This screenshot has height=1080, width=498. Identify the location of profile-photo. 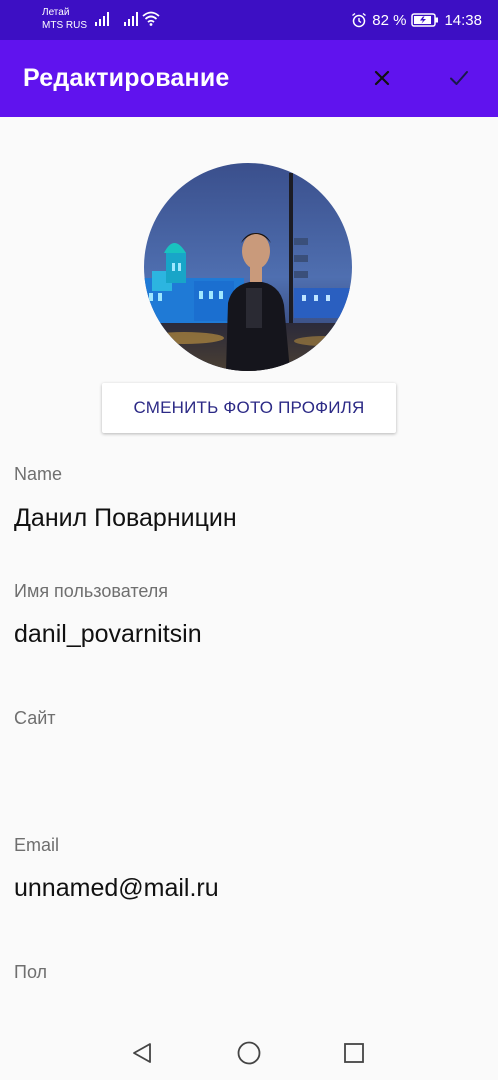
(248, 267).